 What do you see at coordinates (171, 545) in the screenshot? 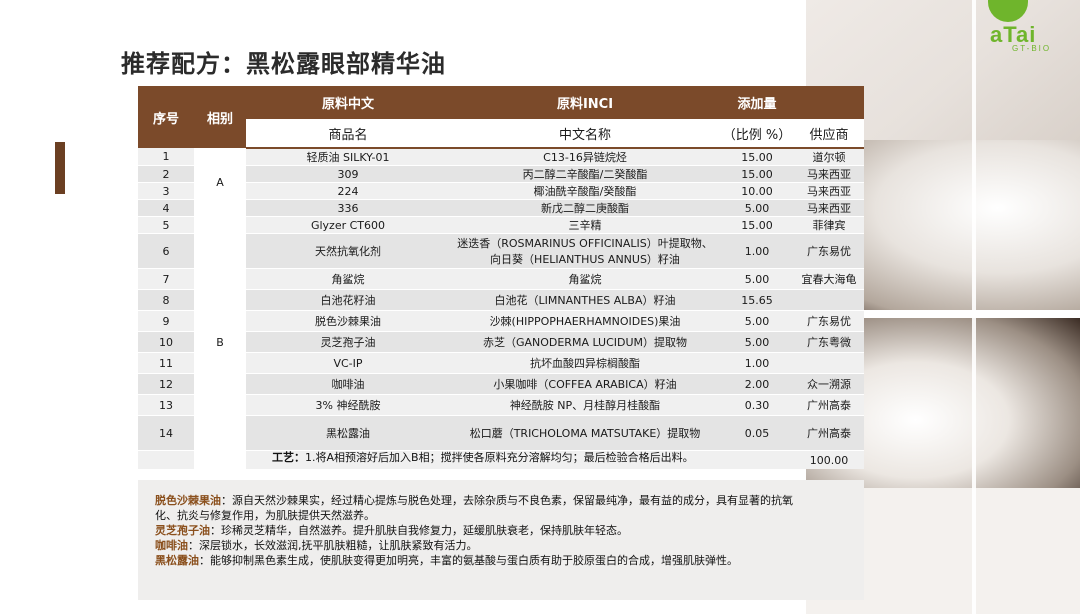
I see `note-label: 咖啡油` at bounding box center [171, 545].